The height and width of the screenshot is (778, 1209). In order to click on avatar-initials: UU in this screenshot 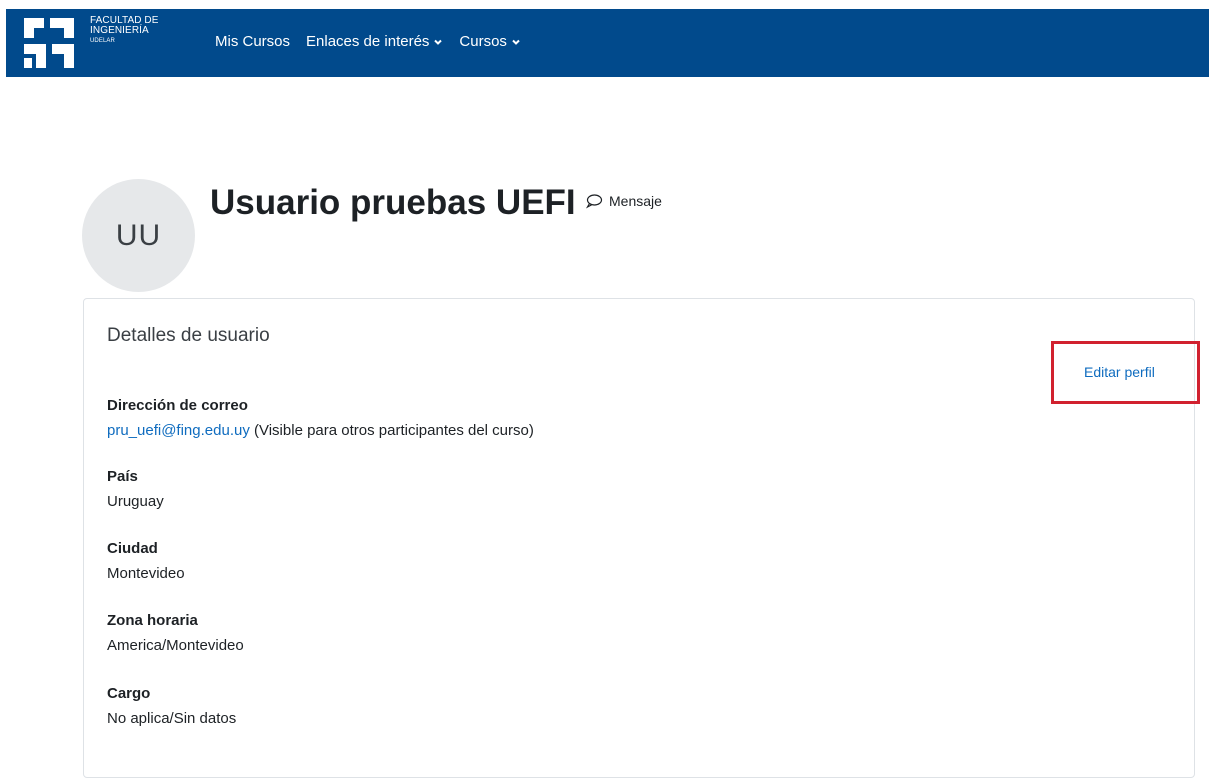, I will do `click(138, 235)`.